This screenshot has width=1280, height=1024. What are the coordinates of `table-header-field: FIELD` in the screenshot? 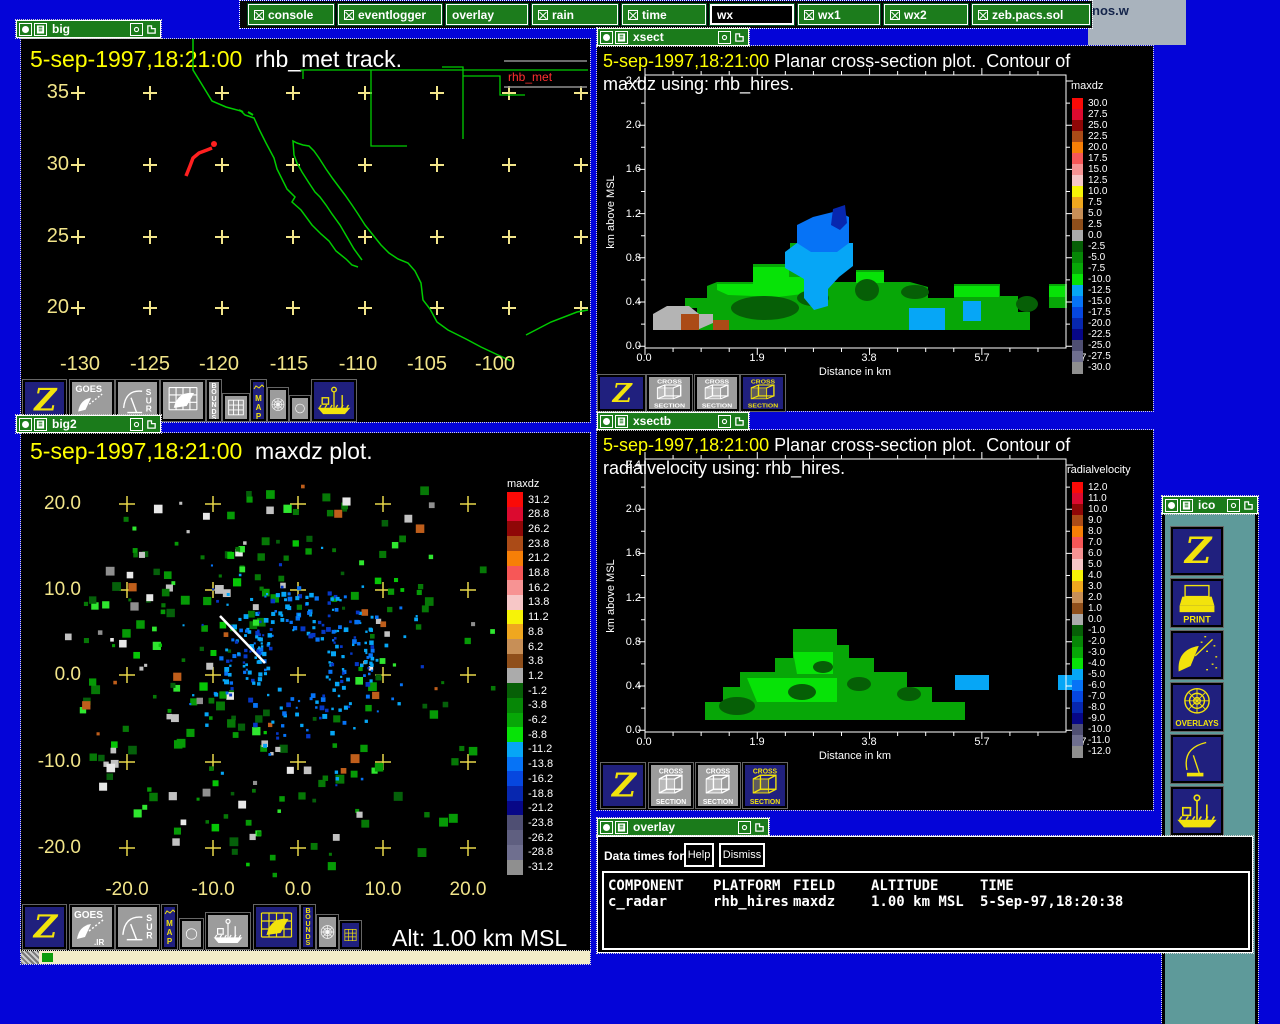 It's located at (814, 886).